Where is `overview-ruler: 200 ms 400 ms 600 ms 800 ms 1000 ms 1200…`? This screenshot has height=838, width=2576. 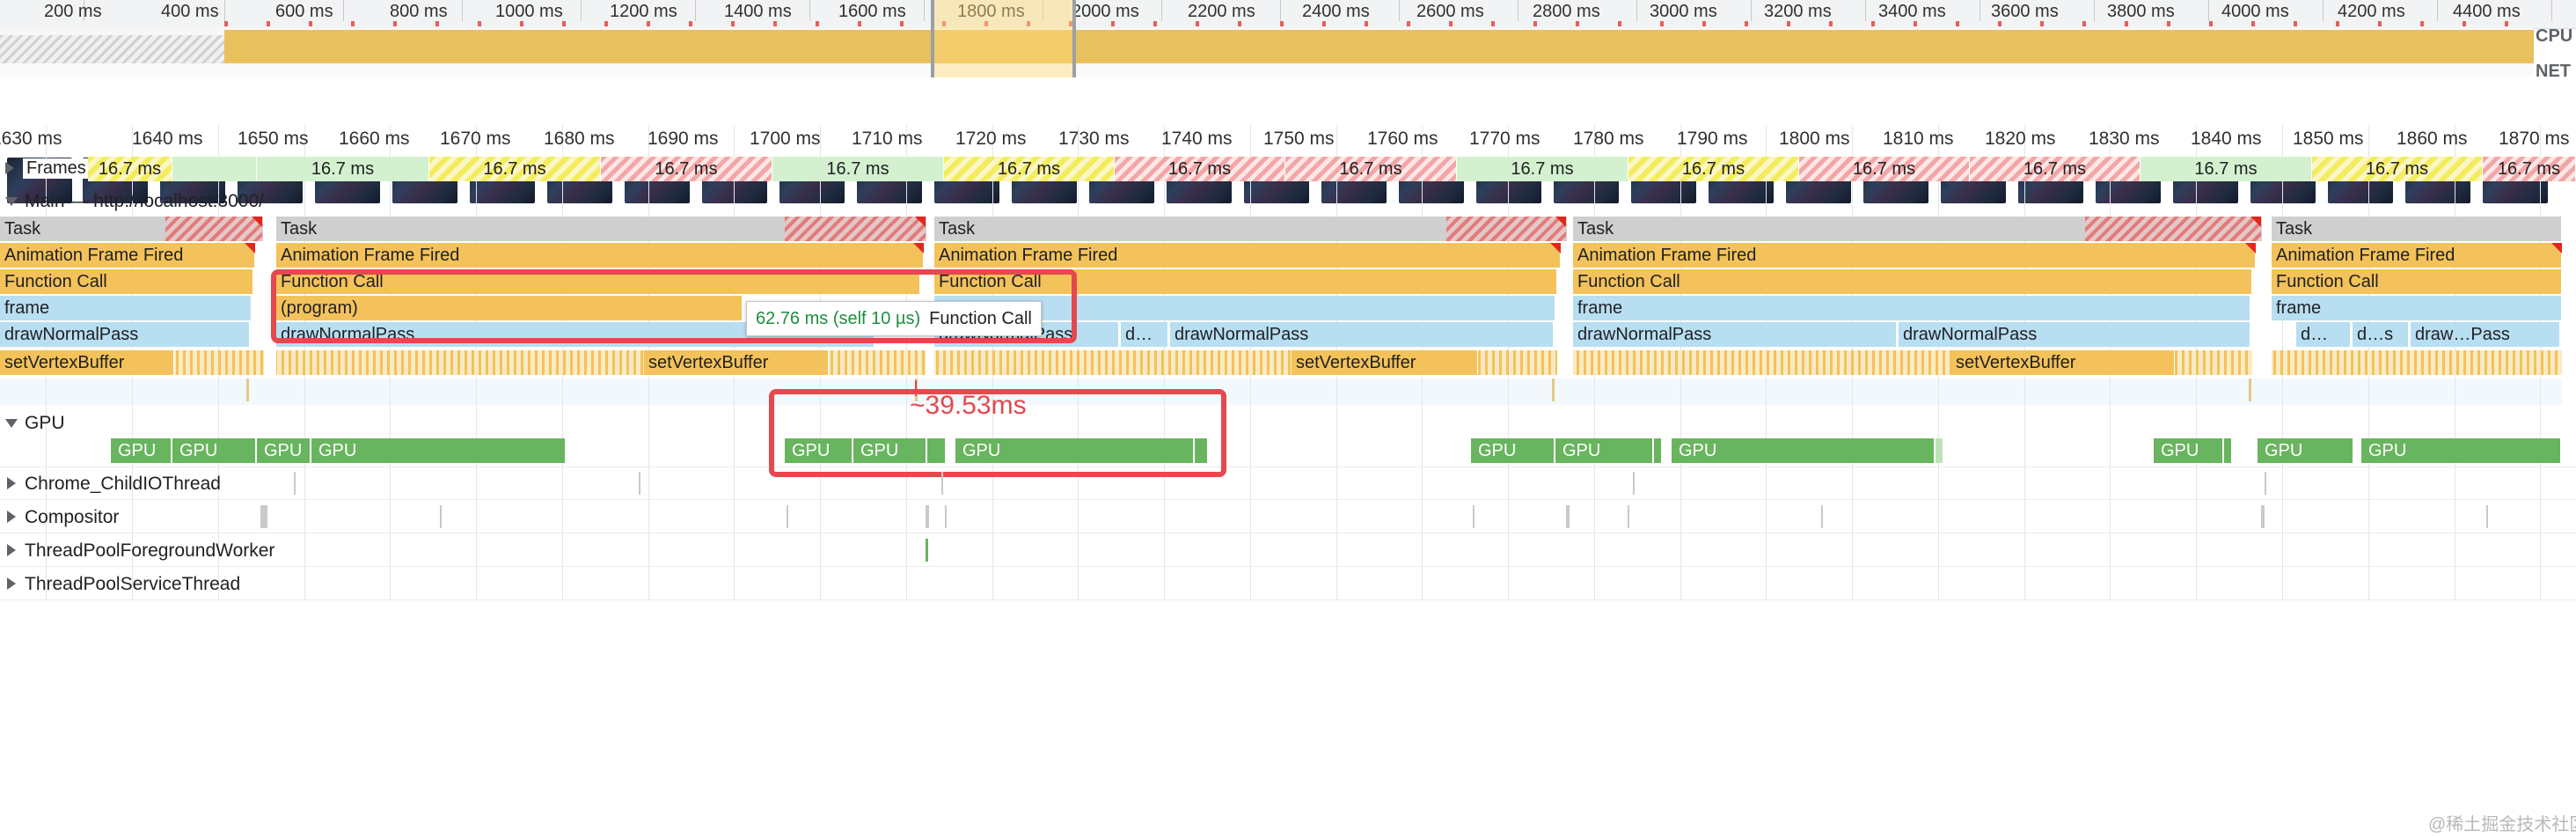
overview-ruler: 200 ms 400 ms 600 ms 800 ms 1000 ms 1200… is located at coordinates (1288, 14).